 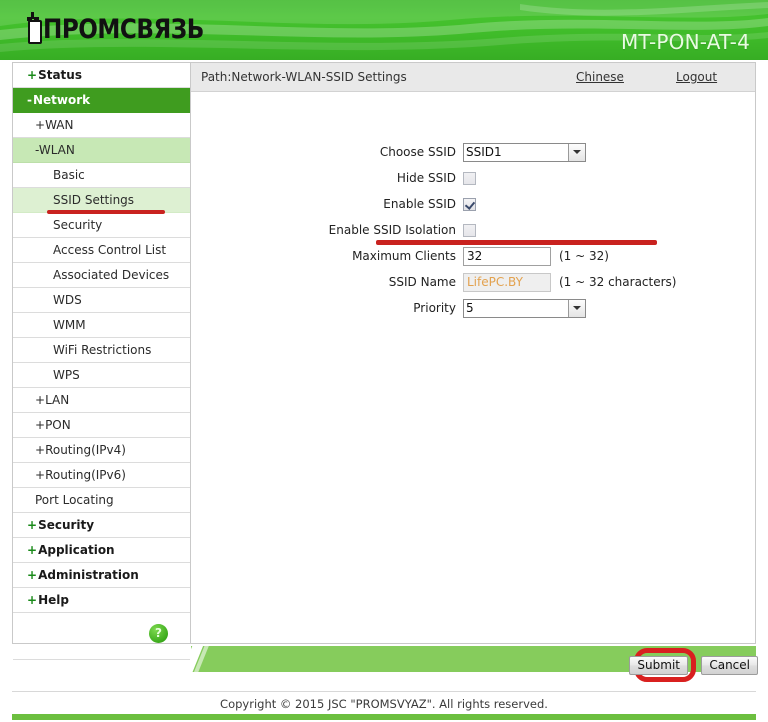 What do you see at coordinates (94, 200) in the screenshot?
I see `sidebar-item-label: SSID Settings` at bounding box center [94, 200].